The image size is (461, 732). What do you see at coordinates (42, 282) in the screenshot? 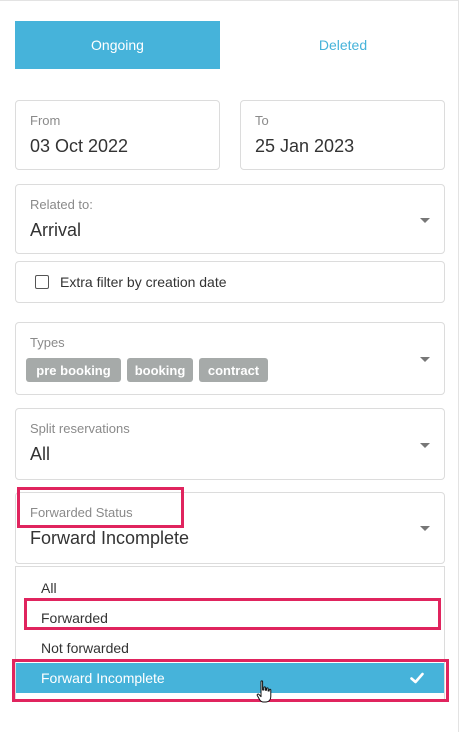
I see `extra-filter-checkbox` at bounding box center [42, 282].